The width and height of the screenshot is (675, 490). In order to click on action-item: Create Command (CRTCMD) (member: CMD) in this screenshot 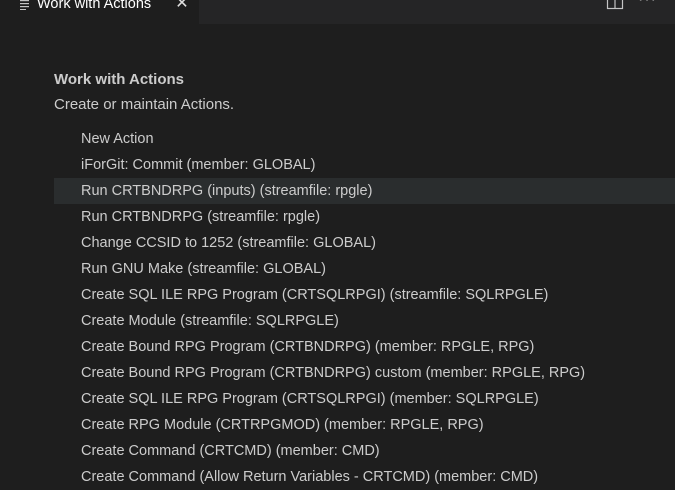, I will do `click(364, 451)`.